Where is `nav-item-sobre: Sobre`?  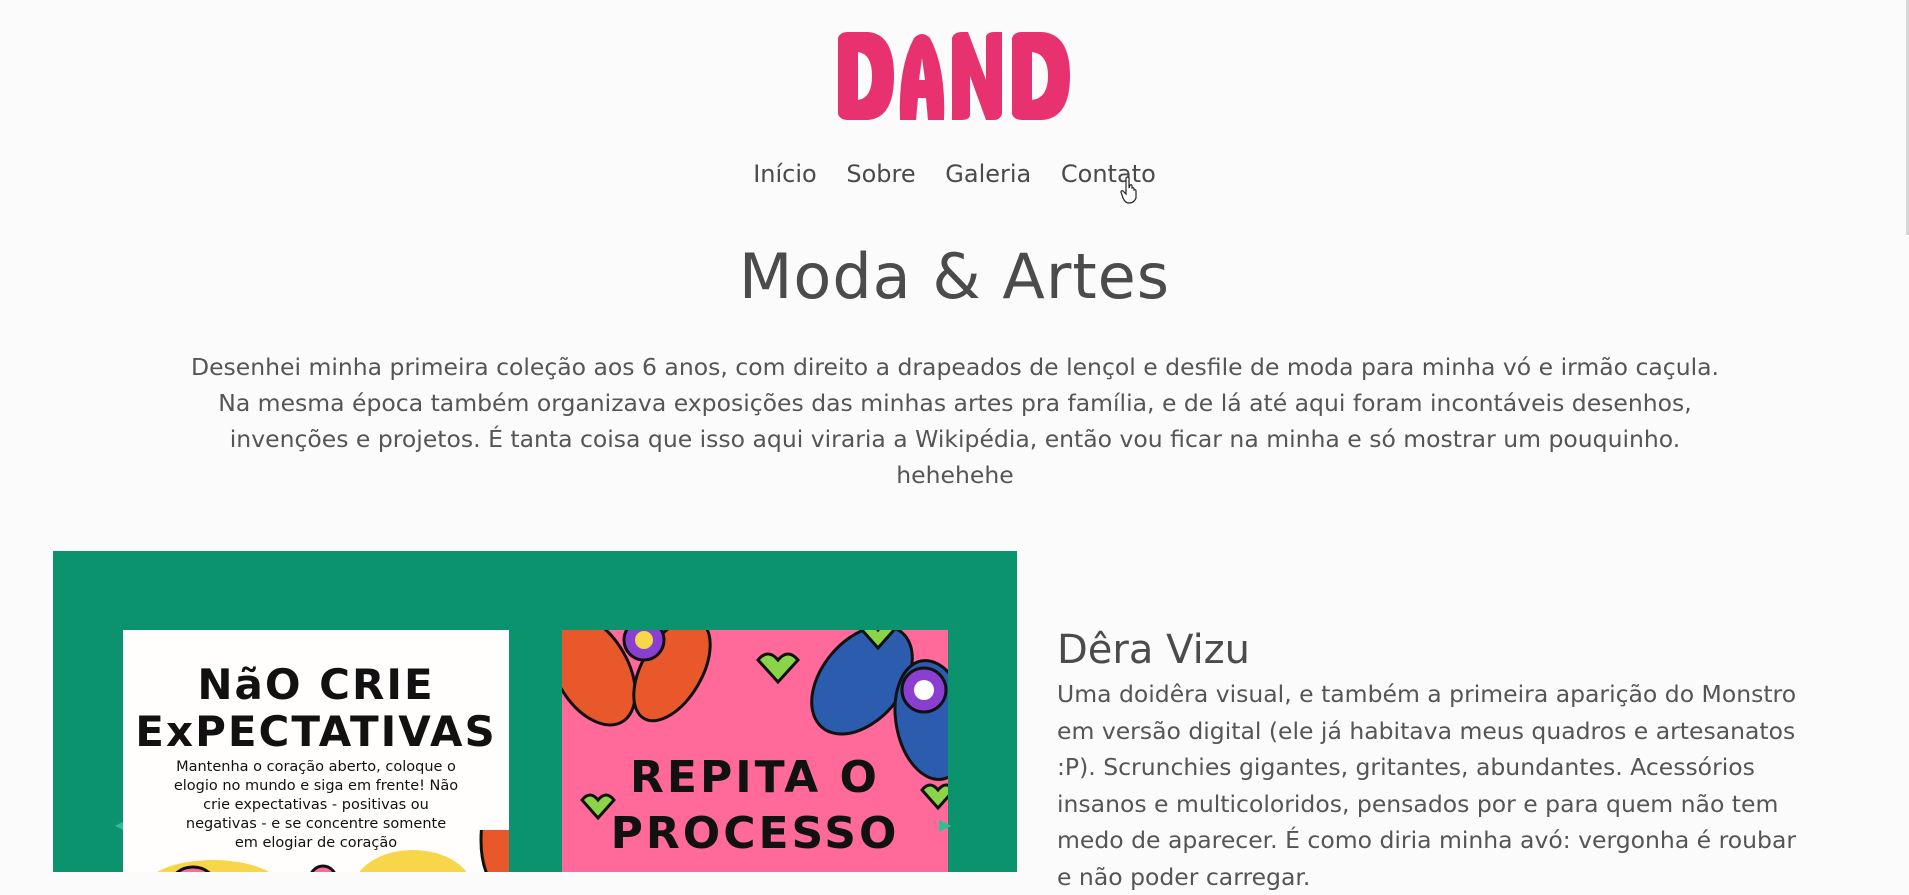
nav-item-sobre: Sobre is located at coordinates (880, 174).